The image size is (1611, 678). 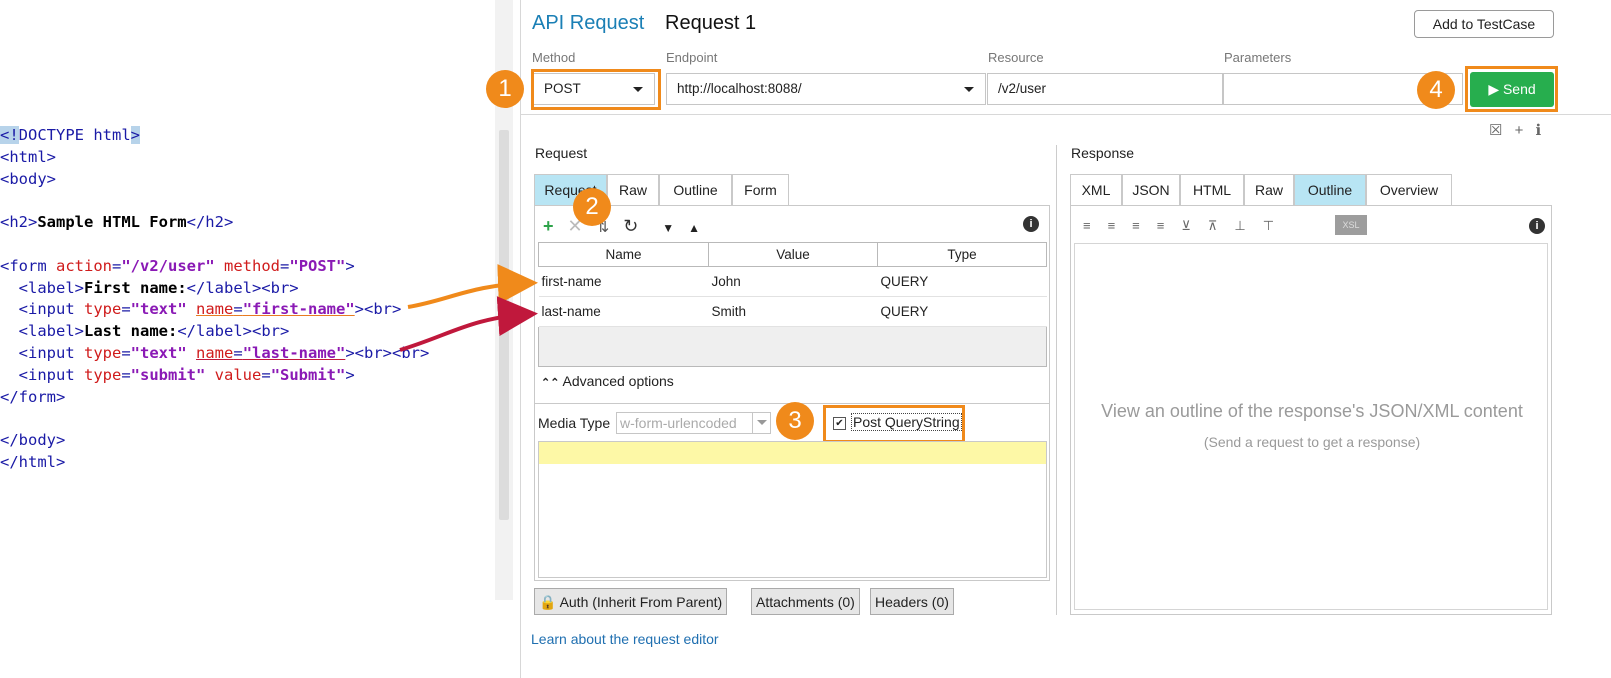 I want to click on arrow-first-name, so click(x=472, y=286).